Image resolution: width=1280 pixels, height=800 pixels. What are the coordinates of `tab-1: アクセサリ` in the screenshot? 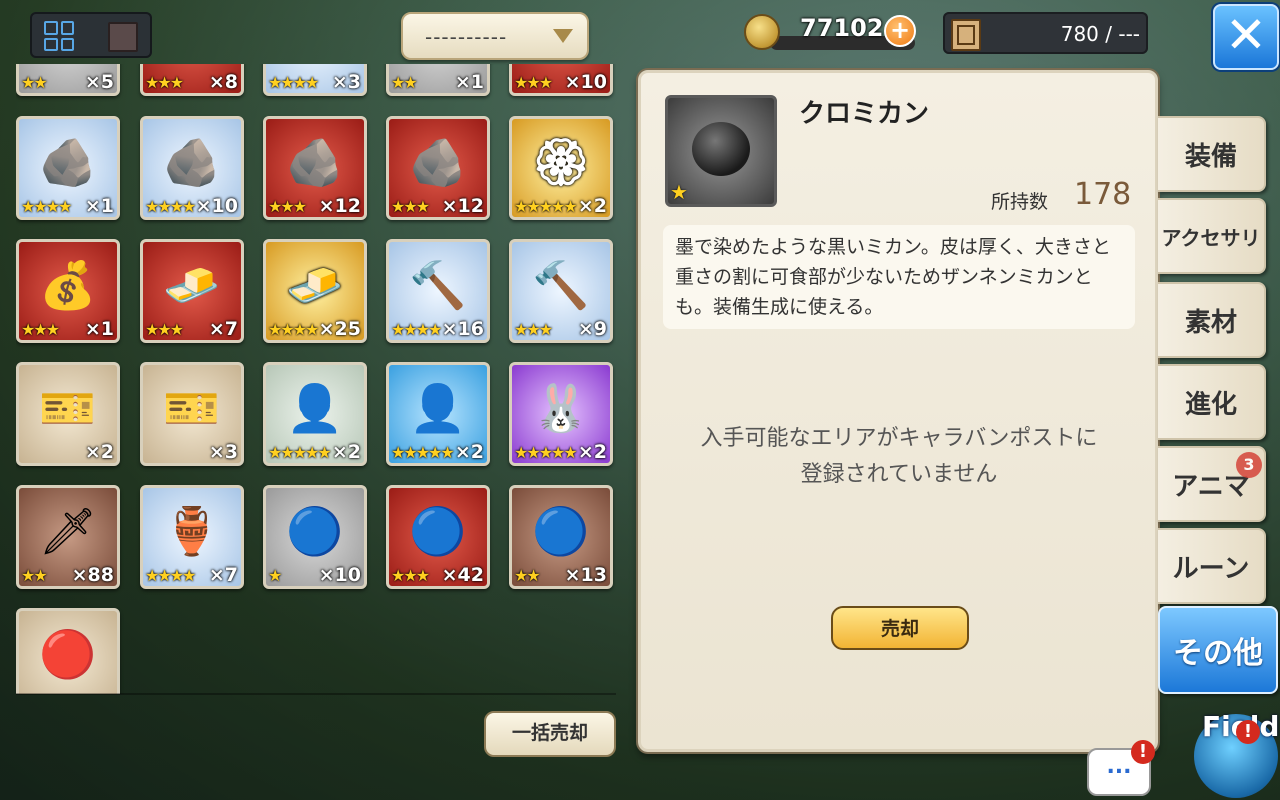 It's located at (1212, 236).